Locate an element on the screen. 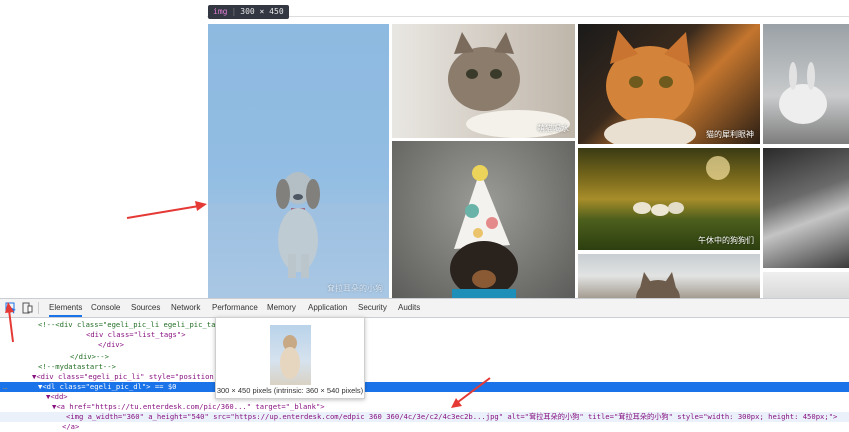 The image size is (849, 432). tab-sources: Sources is located at coordinates (145, 308).